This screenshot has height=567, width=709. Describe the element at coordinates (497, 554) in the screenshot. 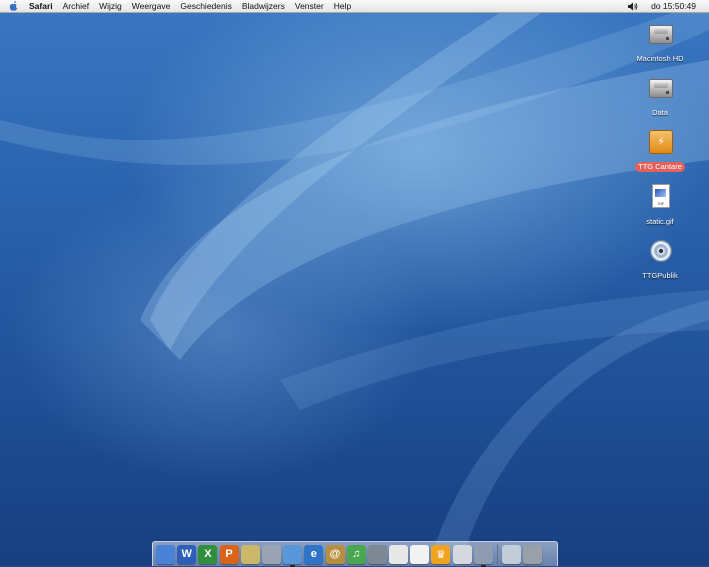

I see `dock-separator` at that location.